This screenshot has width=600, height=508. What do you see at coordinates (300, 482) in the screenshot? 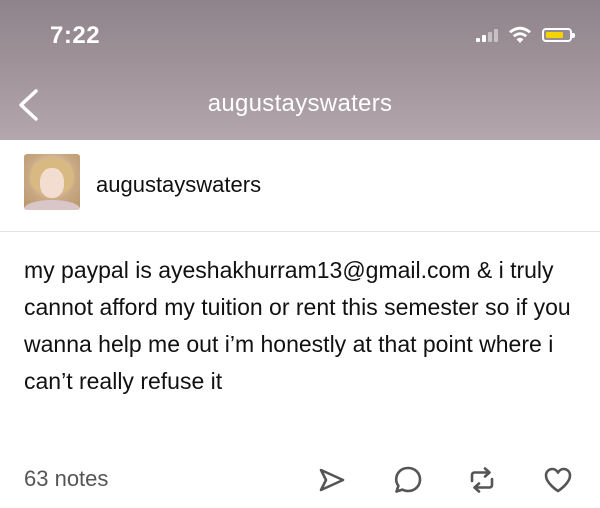
I see `post-footer: 63 notes` at bounding box center [300, 482].